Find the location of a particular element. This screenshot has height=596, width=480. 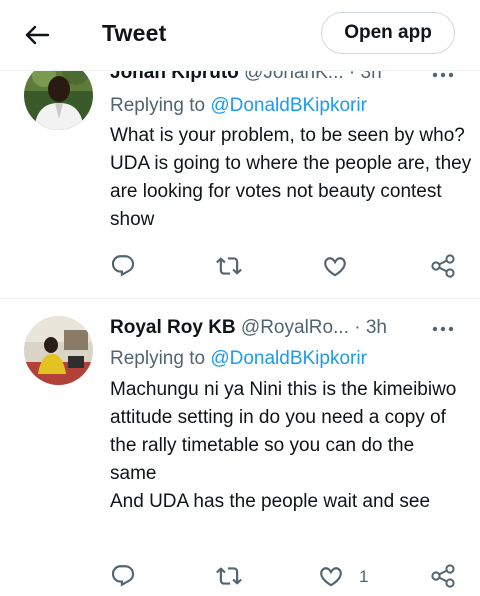

back-button is located at coordinates (37, 36).